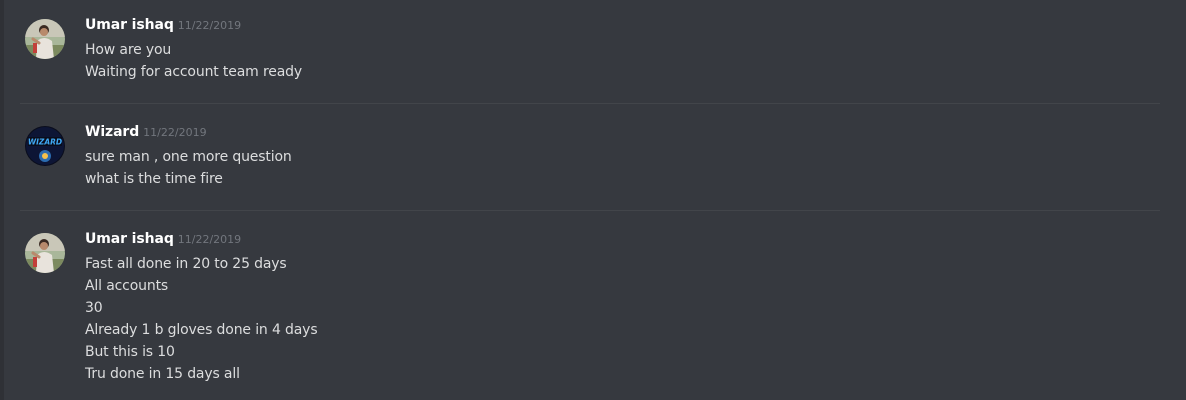 The height and width of the screenshot is (400, 1186). What do you see at coordinates (194, 72) in the screenshot?
I see `message-line: Waiting for account team ready` at bounding box center [194, 72].